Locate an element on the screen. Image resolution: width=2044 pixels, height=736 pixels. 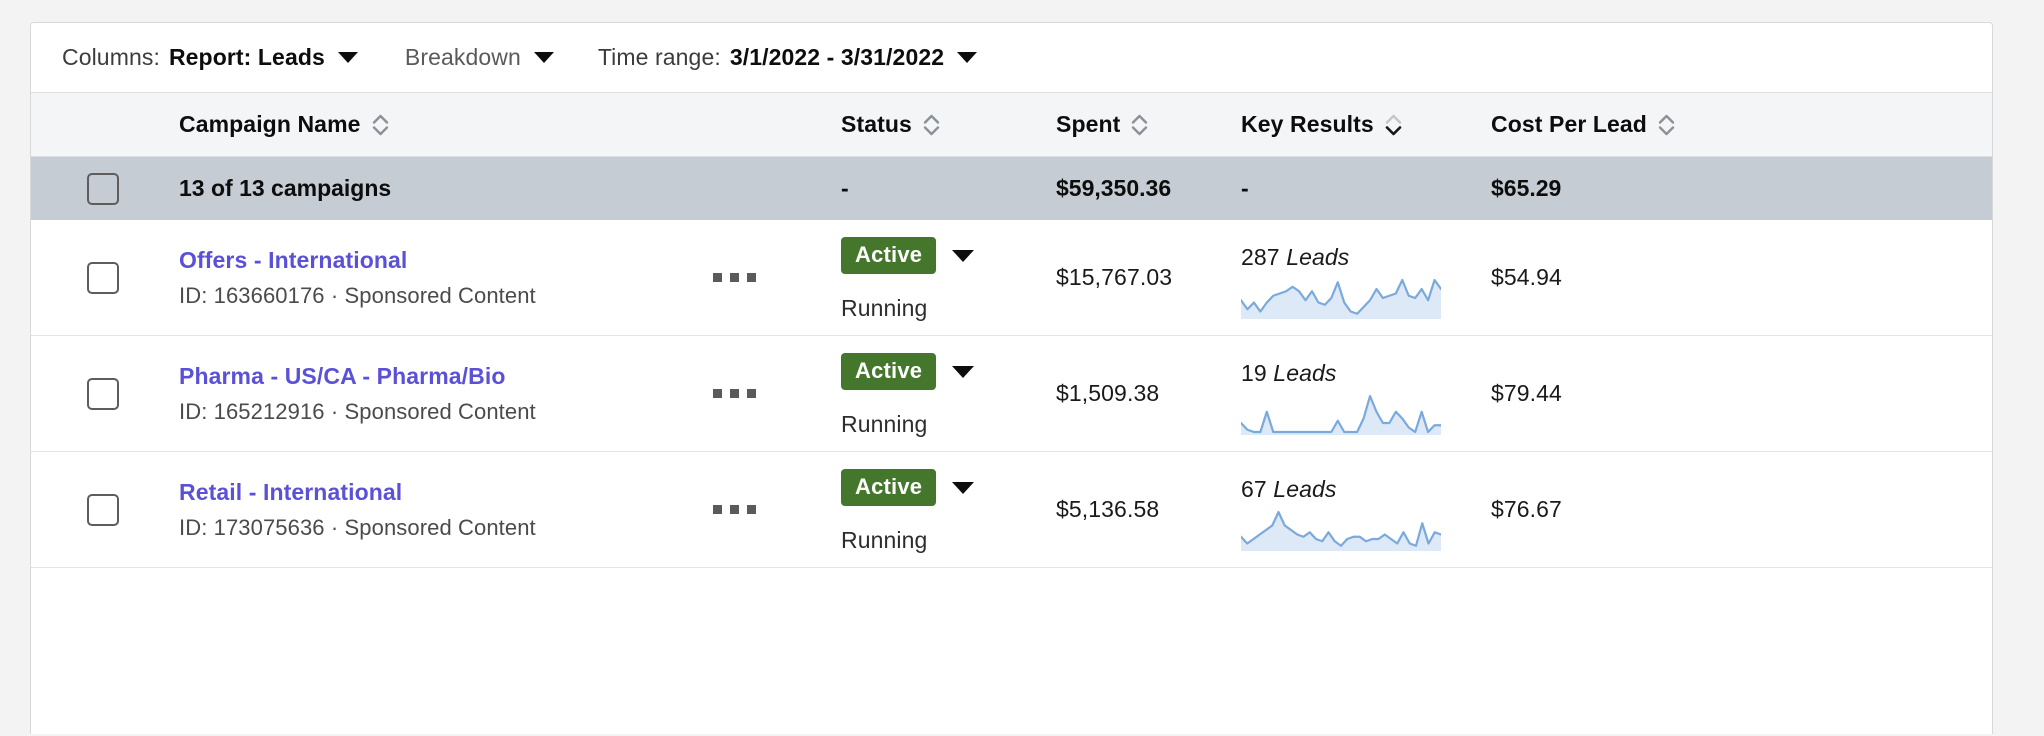
key-results-value: 19 is located at coordinates (1254, 373).